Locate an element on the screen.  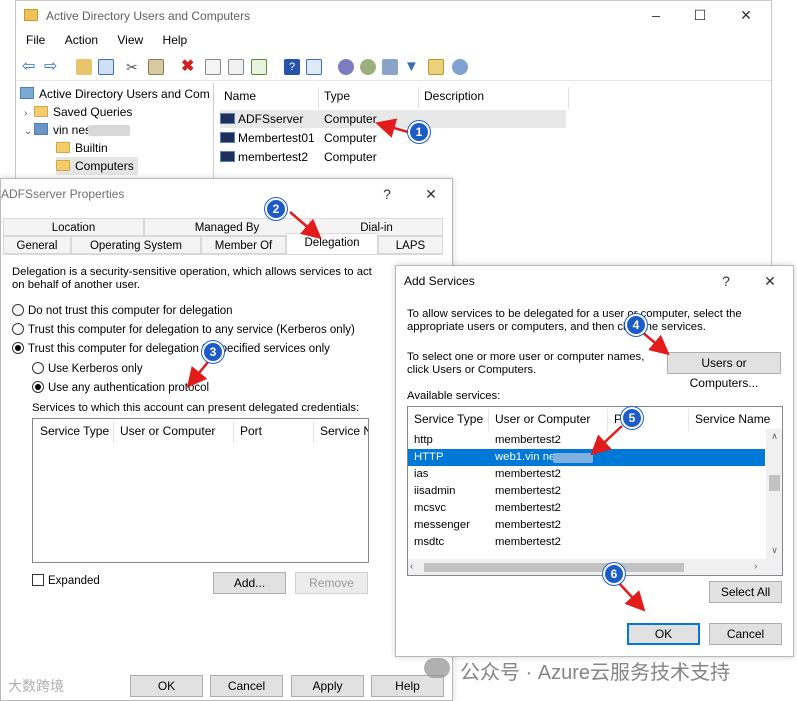
step-badge: 6 is located at coordinates (614, 574).